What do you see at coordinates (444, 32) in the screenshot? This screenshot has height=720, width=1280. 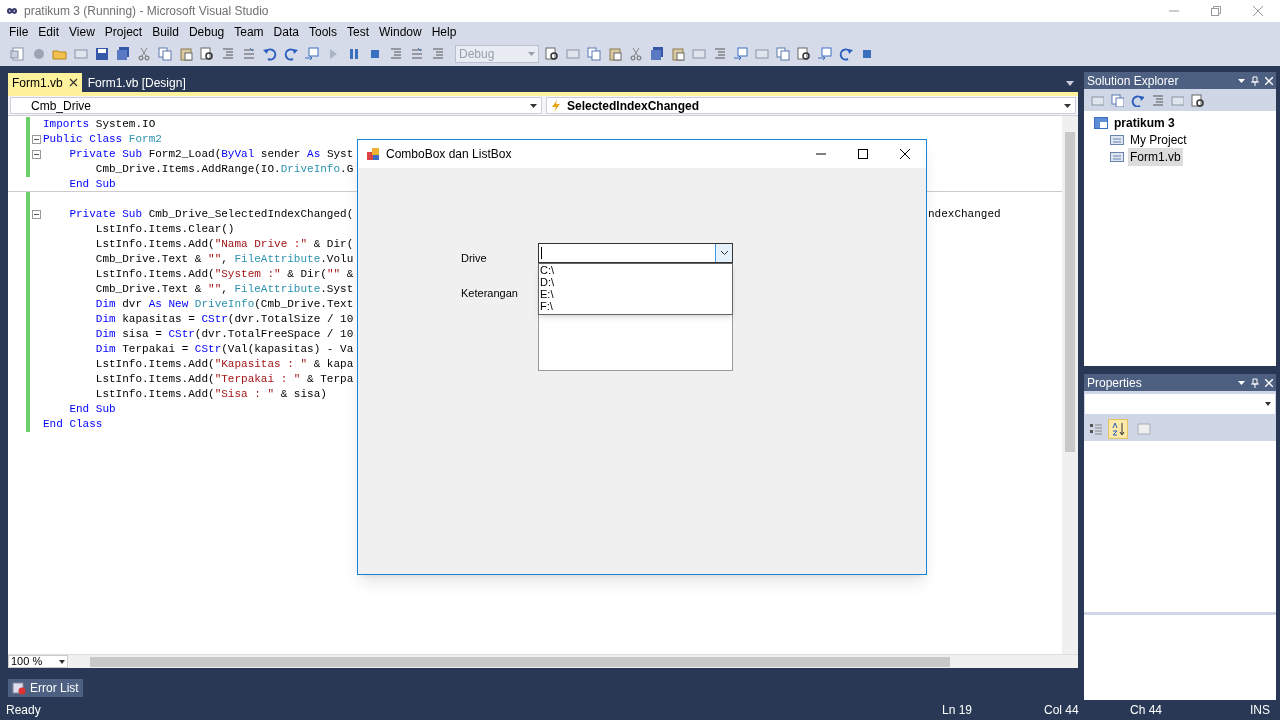 I see `menu-item: Help` at bounding box center [444, 32].